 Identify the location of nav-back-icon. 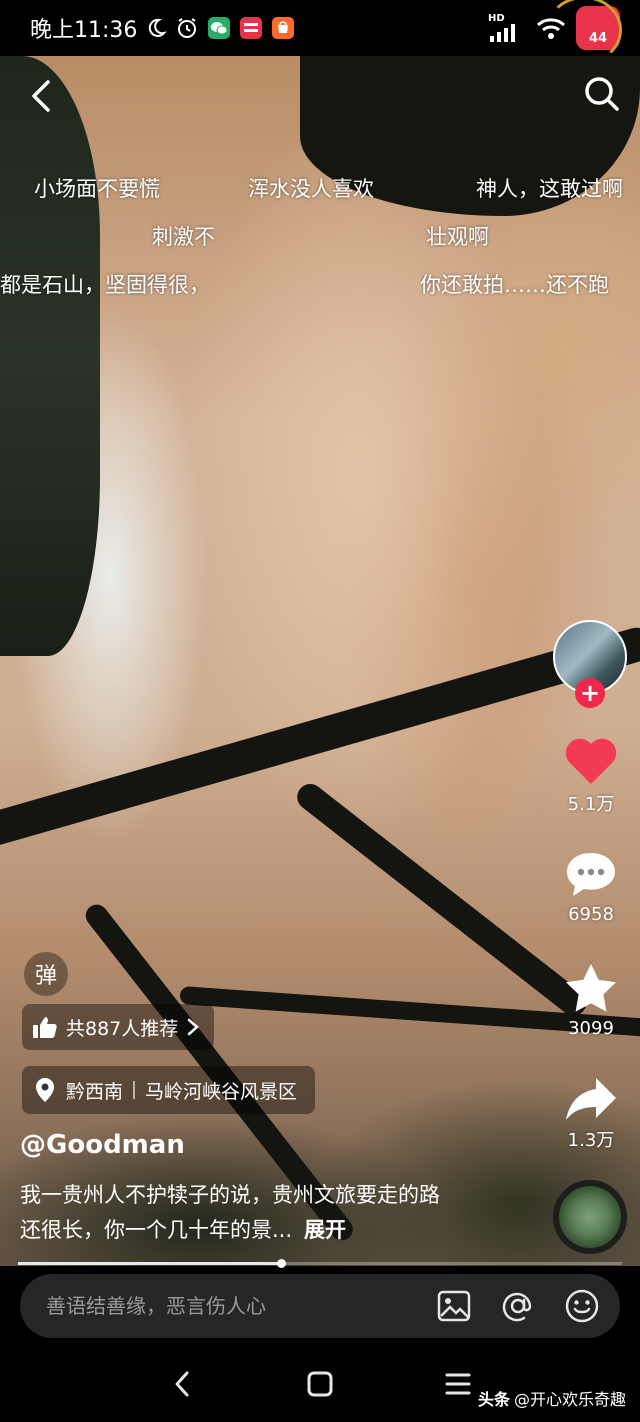
(182, 1384).